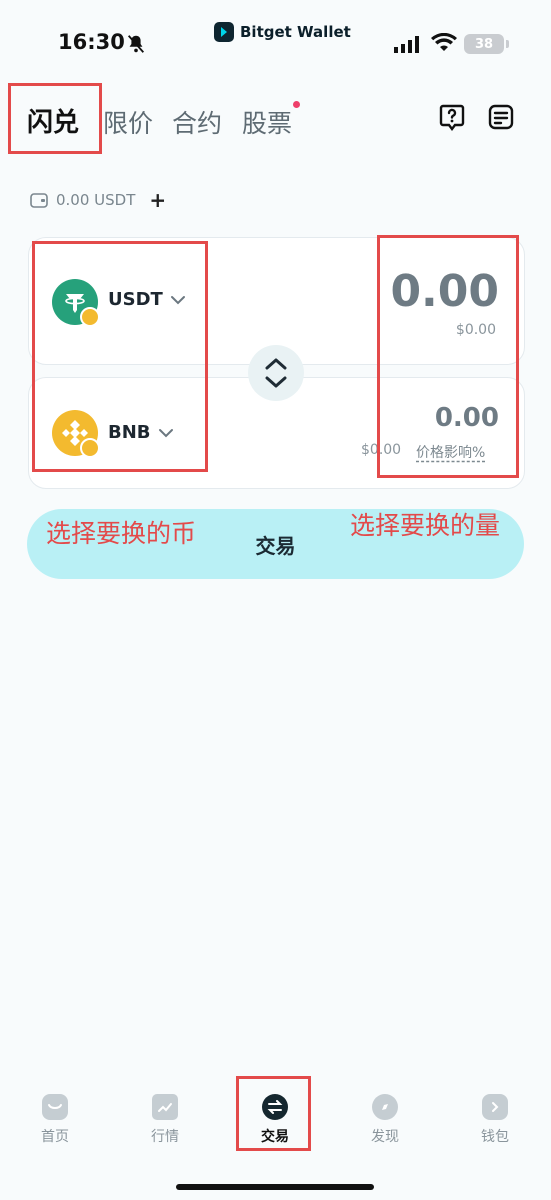 Image resolution: width=551 pixels, height=1200 pixels. I want to click on nav-home-label: 首页, so click(55, 1137).